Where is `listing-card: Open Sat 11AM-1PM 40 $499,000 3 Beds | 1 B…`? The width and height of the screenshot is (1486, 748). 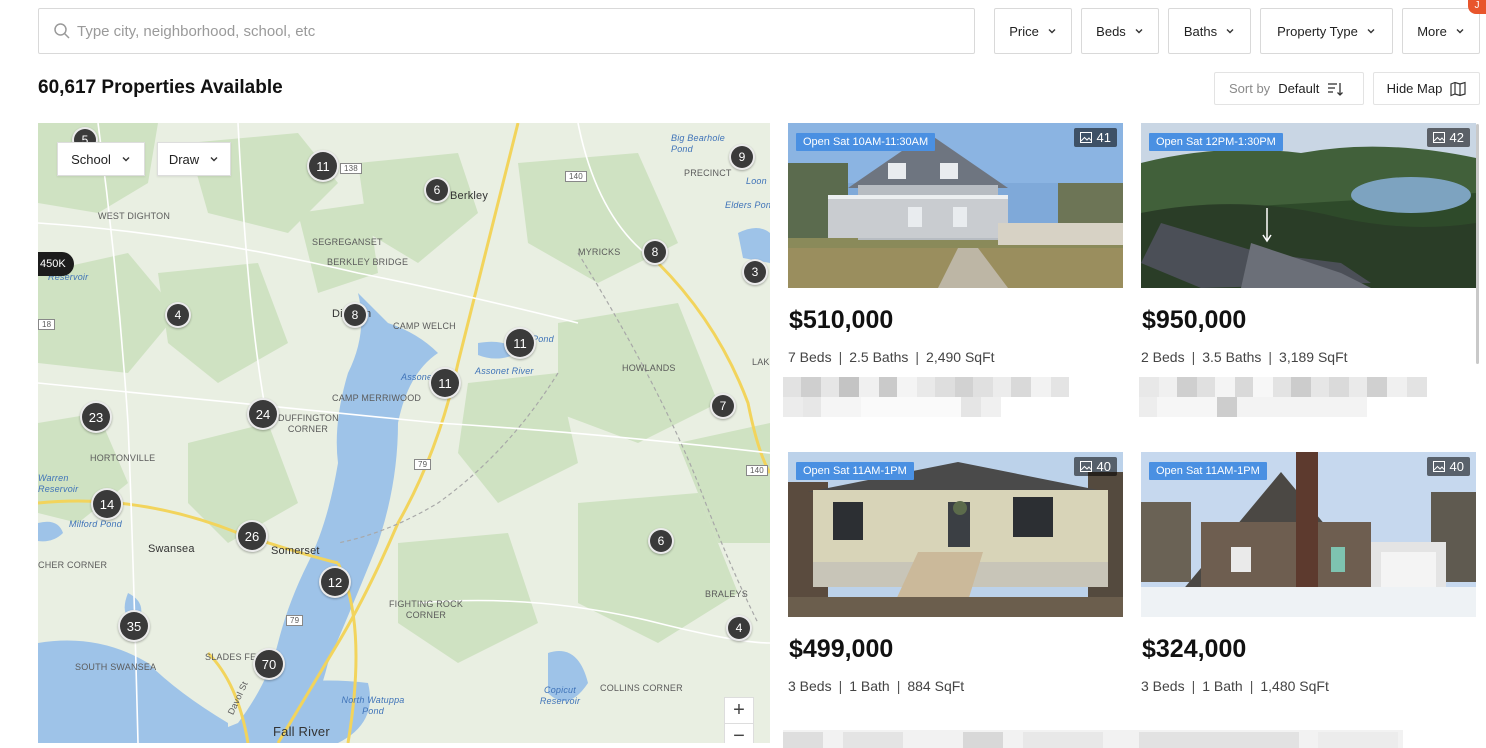 listing-card: Open Sat 11AM-1PM 40 $499,000 3 Beds | 1 B… is located at coordinates (955, 573).